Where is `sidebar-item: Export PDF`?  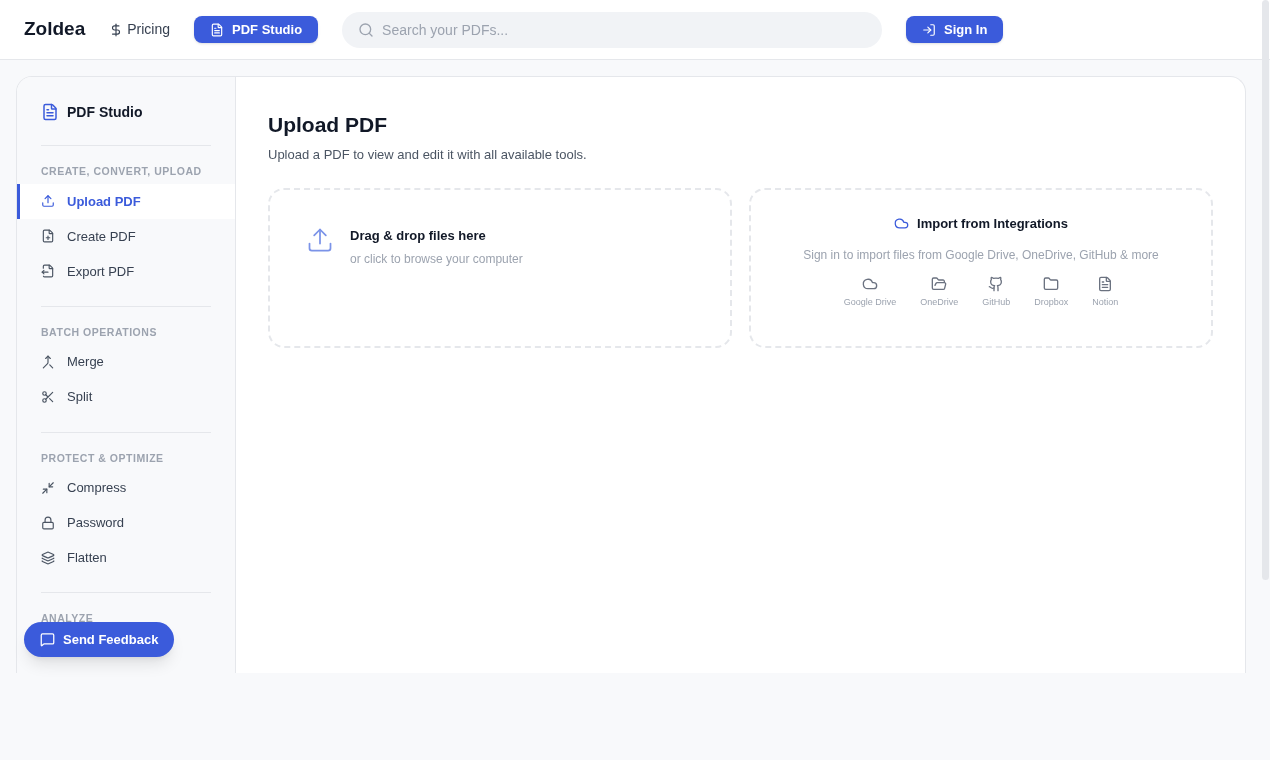 sidebar-item: Export PDF is located at coordinates (126, 271).